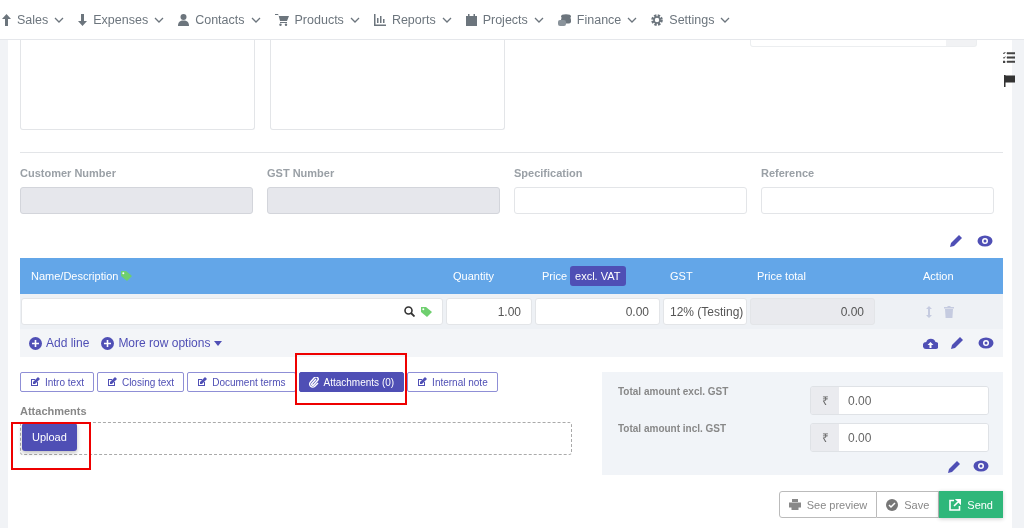 This screenshot has width=1024, height=528. What do you see at coordinates (83, 19) in the screenshot?
I see `arrow-down-icon` at bounding box center [83, 19].